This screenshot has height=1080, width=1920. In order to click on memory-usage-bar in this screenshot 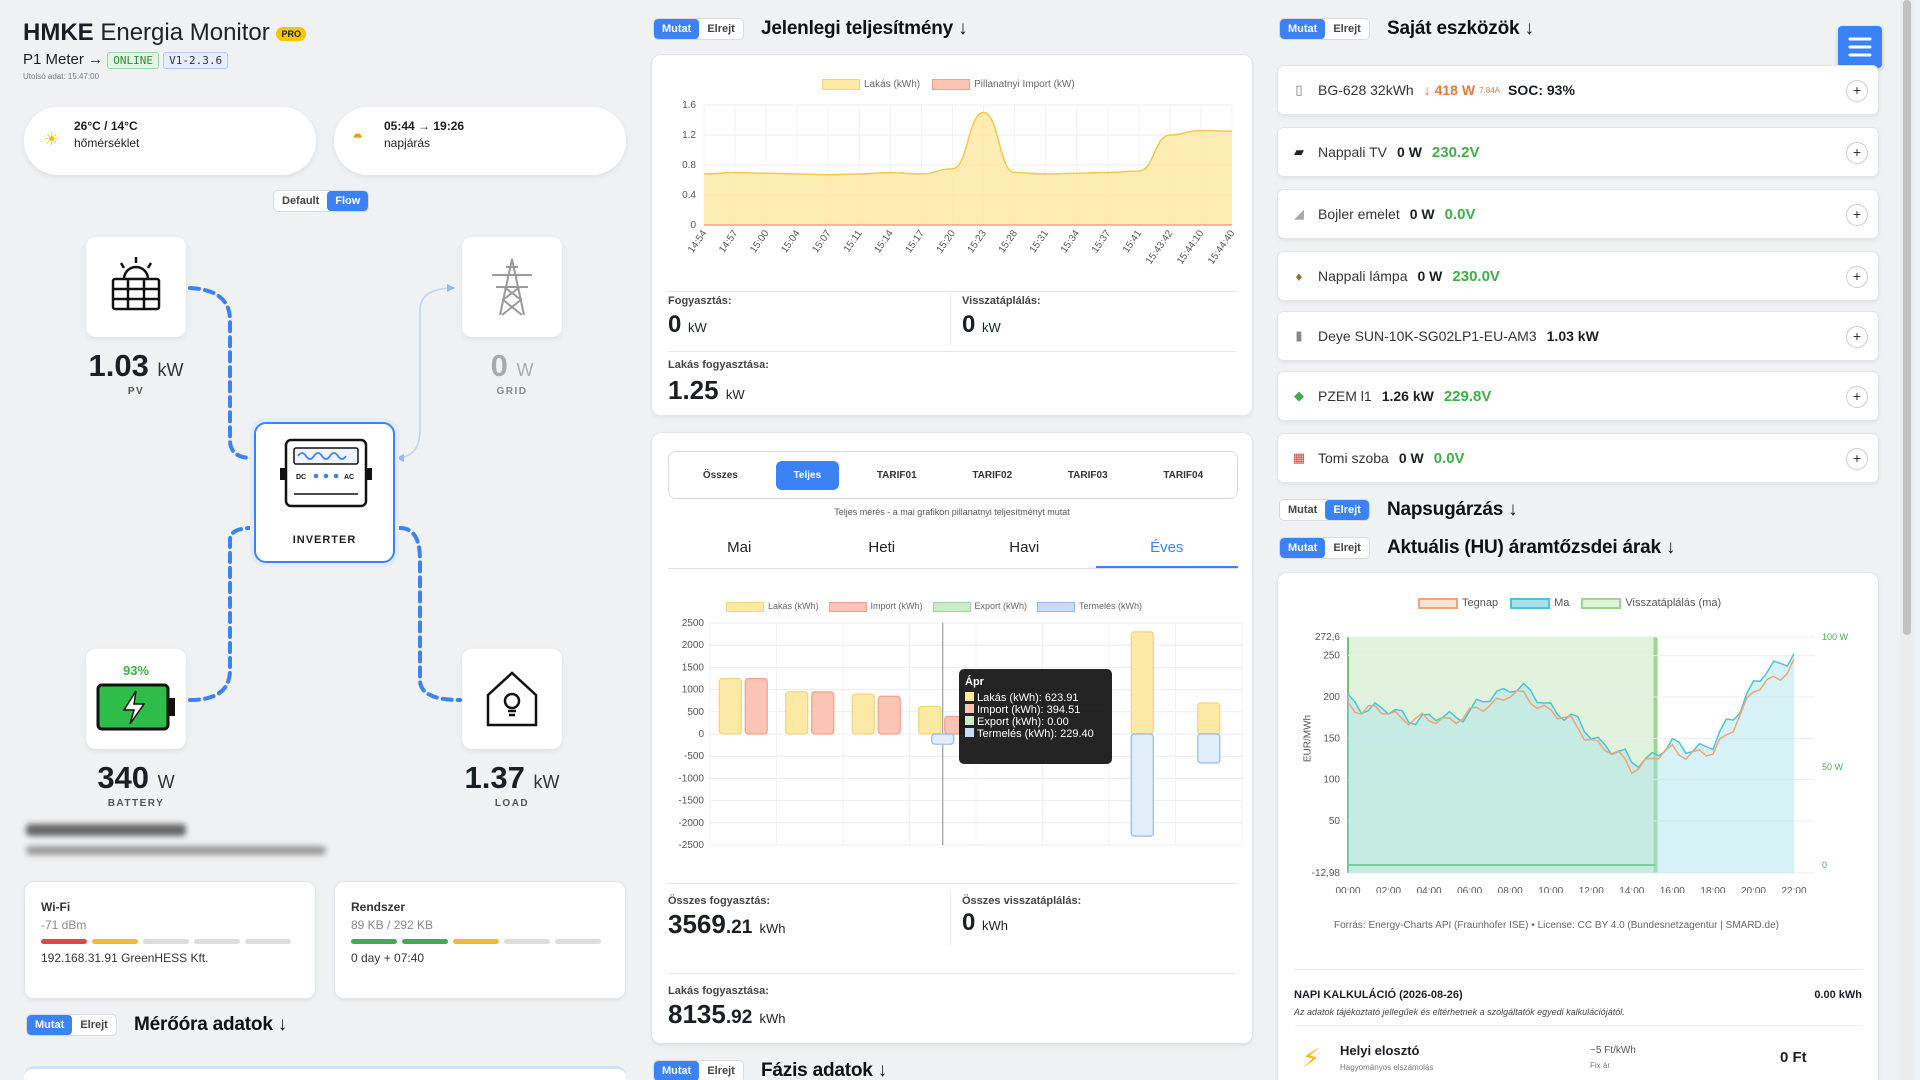, I will do `click(480, 941)`.